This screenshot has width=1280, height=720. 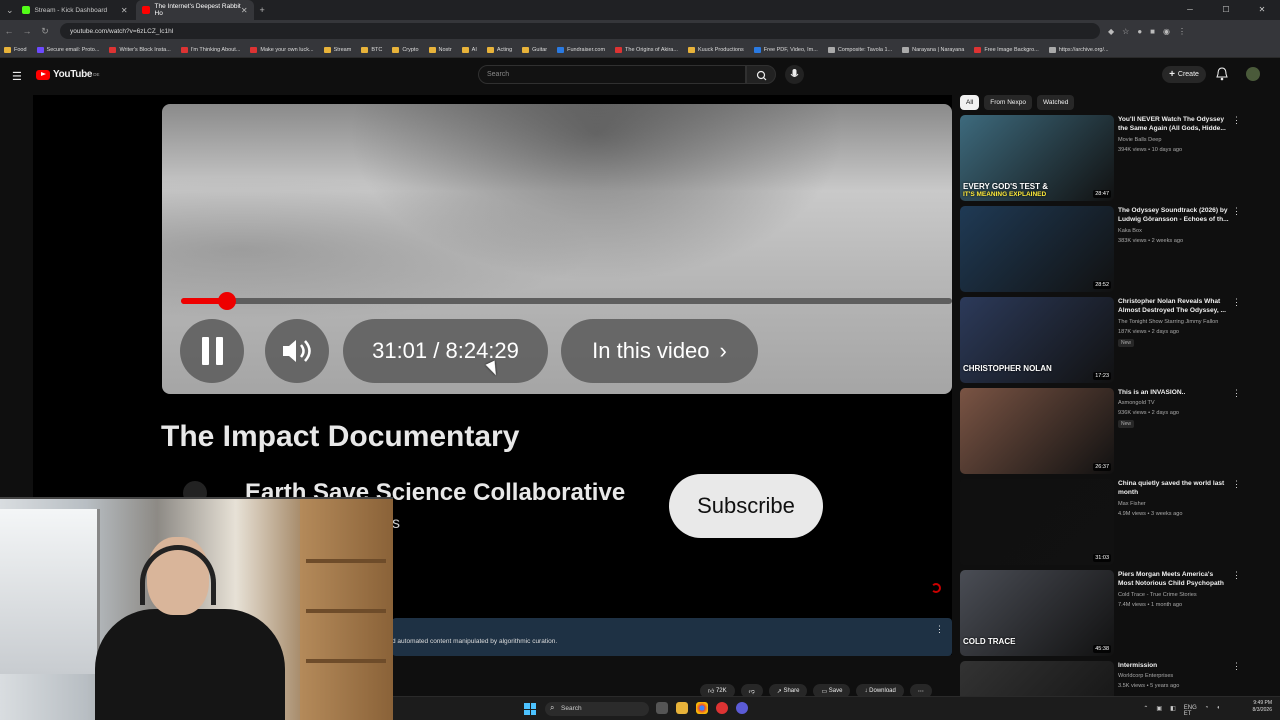 What do you see at coordinates (1174, 392) in the screenshot?
I see `video-title: This is an INVASION..` at bounding box center [1174, 392].